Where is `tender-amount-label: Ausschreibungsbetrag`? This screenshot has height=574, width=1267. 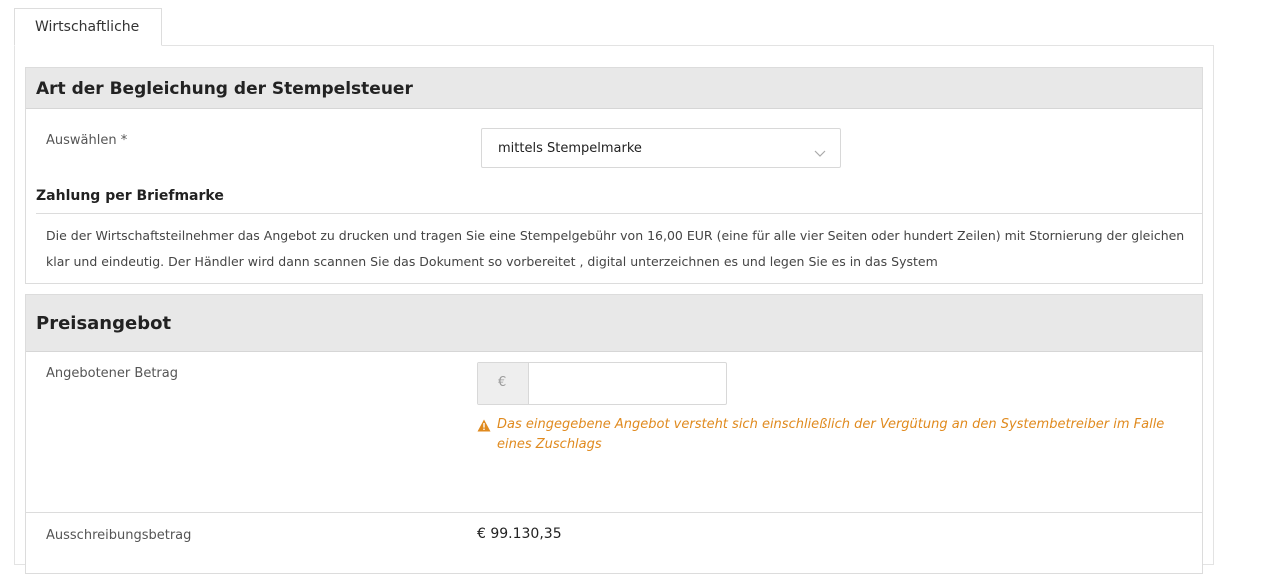
tender-amount-label: Ausschreibungsbetrag is located at coordinates (119, 535).